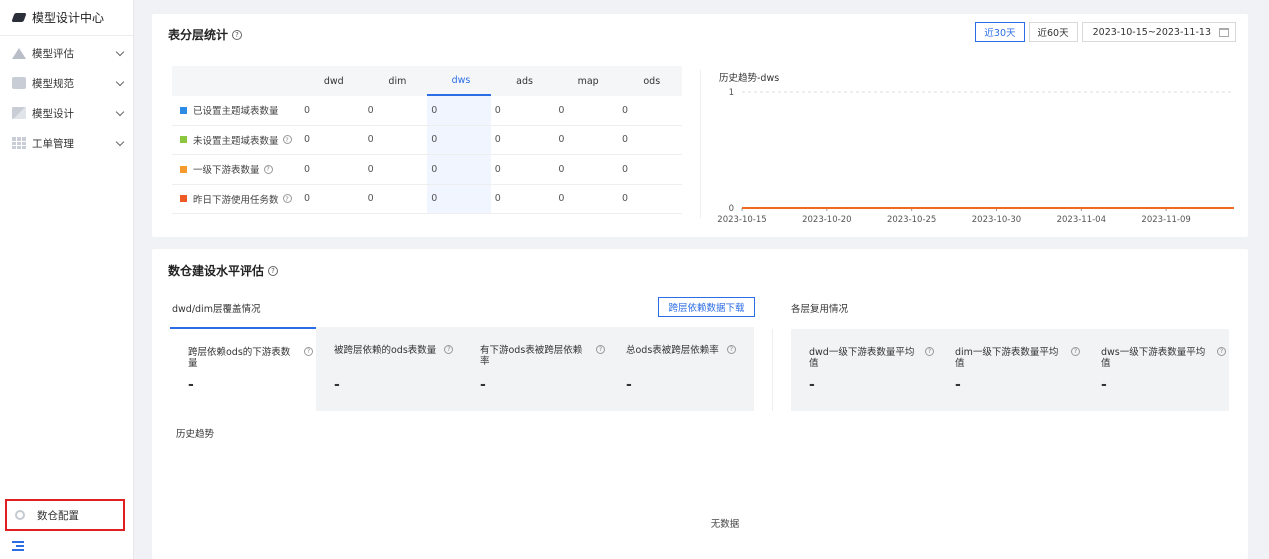 The image size is (1269, 559). What do you see at coordinates (216, 271) in the screenshot?
I see `warehouse-eval-title-text: 数仓建设水平评估` at bounding box center [216, 271].